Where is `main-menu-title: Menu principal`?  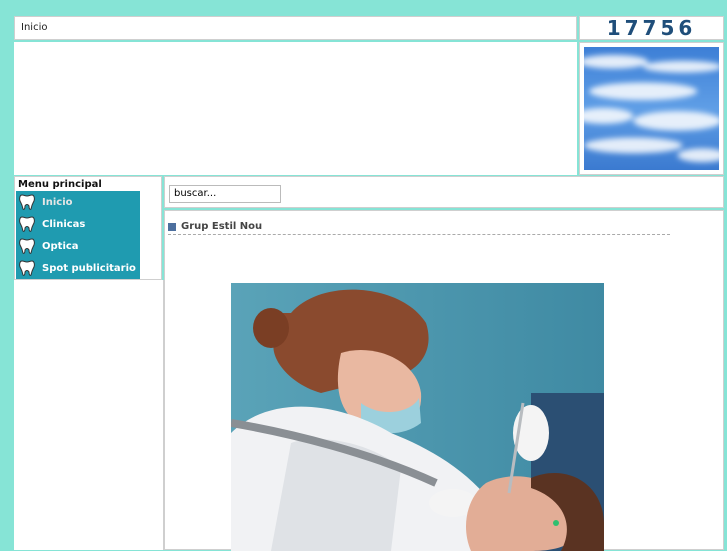 main-menu-title: Menu principal is located at coordinates (60, 184).